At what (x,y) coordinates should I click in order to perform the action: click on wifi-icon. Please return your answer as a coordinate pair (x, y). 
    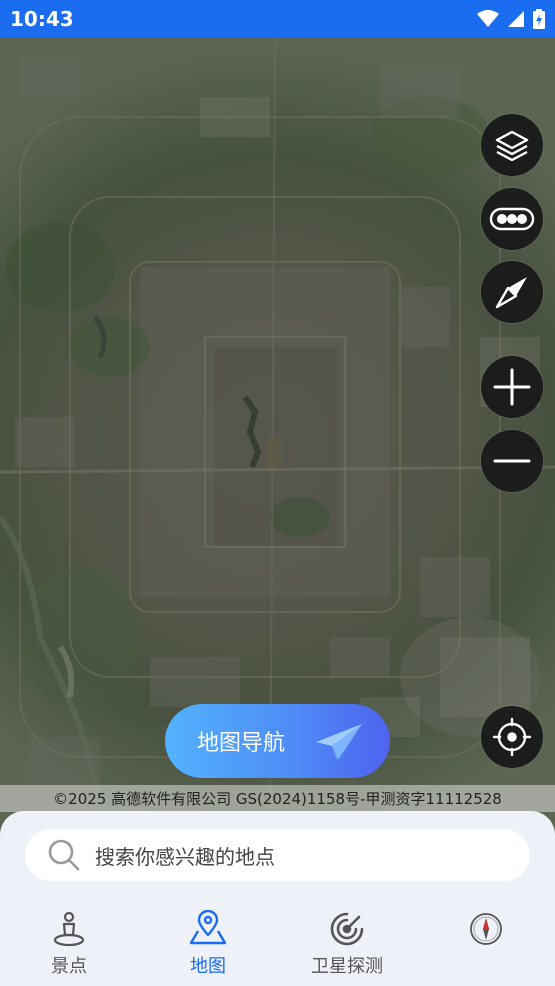
    Looking at the image, I should click on (488, 18).